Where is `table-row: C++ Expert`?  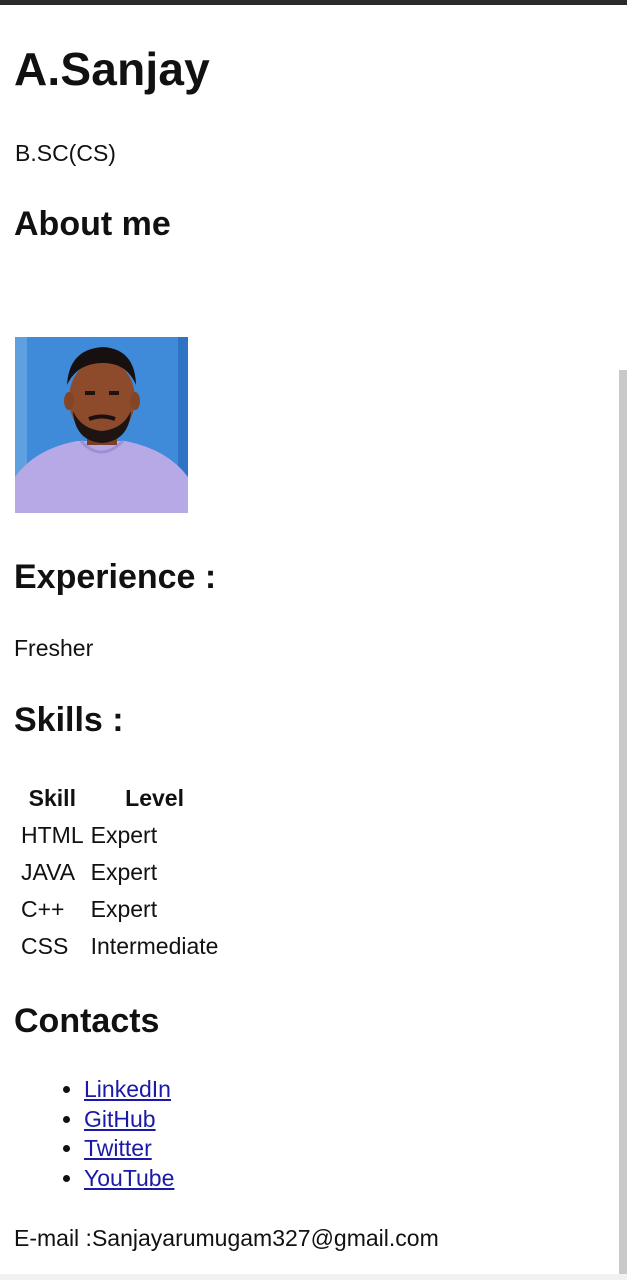 table-row: C++ Expert is located at coordinates (119, 909).